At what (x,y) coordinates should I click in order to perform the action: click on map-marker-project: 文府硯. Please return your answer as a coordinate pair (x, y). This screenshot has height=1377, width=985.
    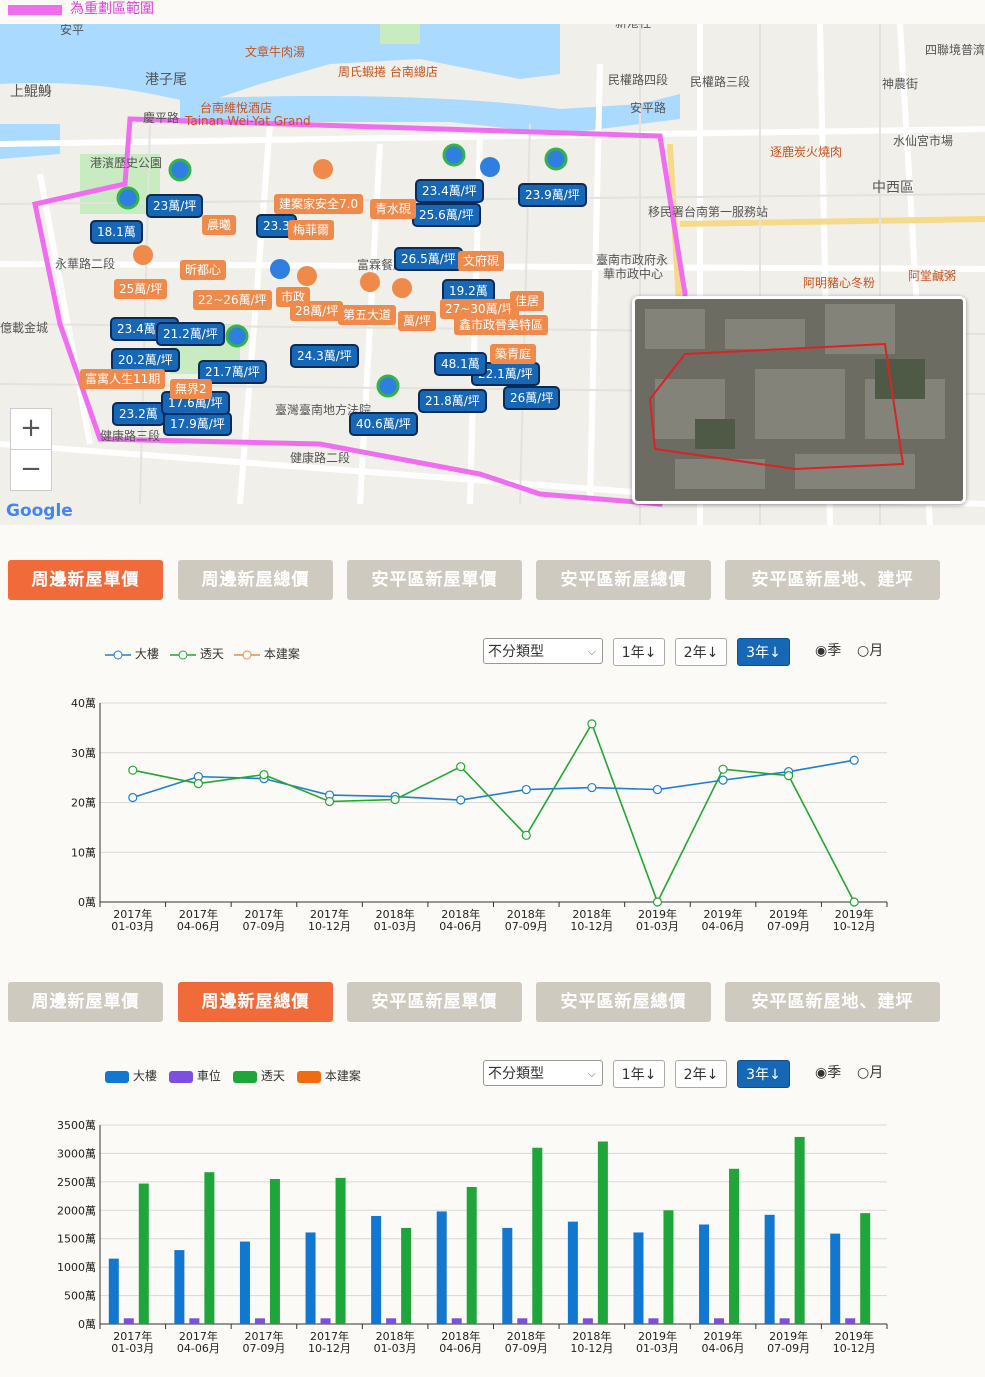
    Looking at the image, I should click on (481, 261).